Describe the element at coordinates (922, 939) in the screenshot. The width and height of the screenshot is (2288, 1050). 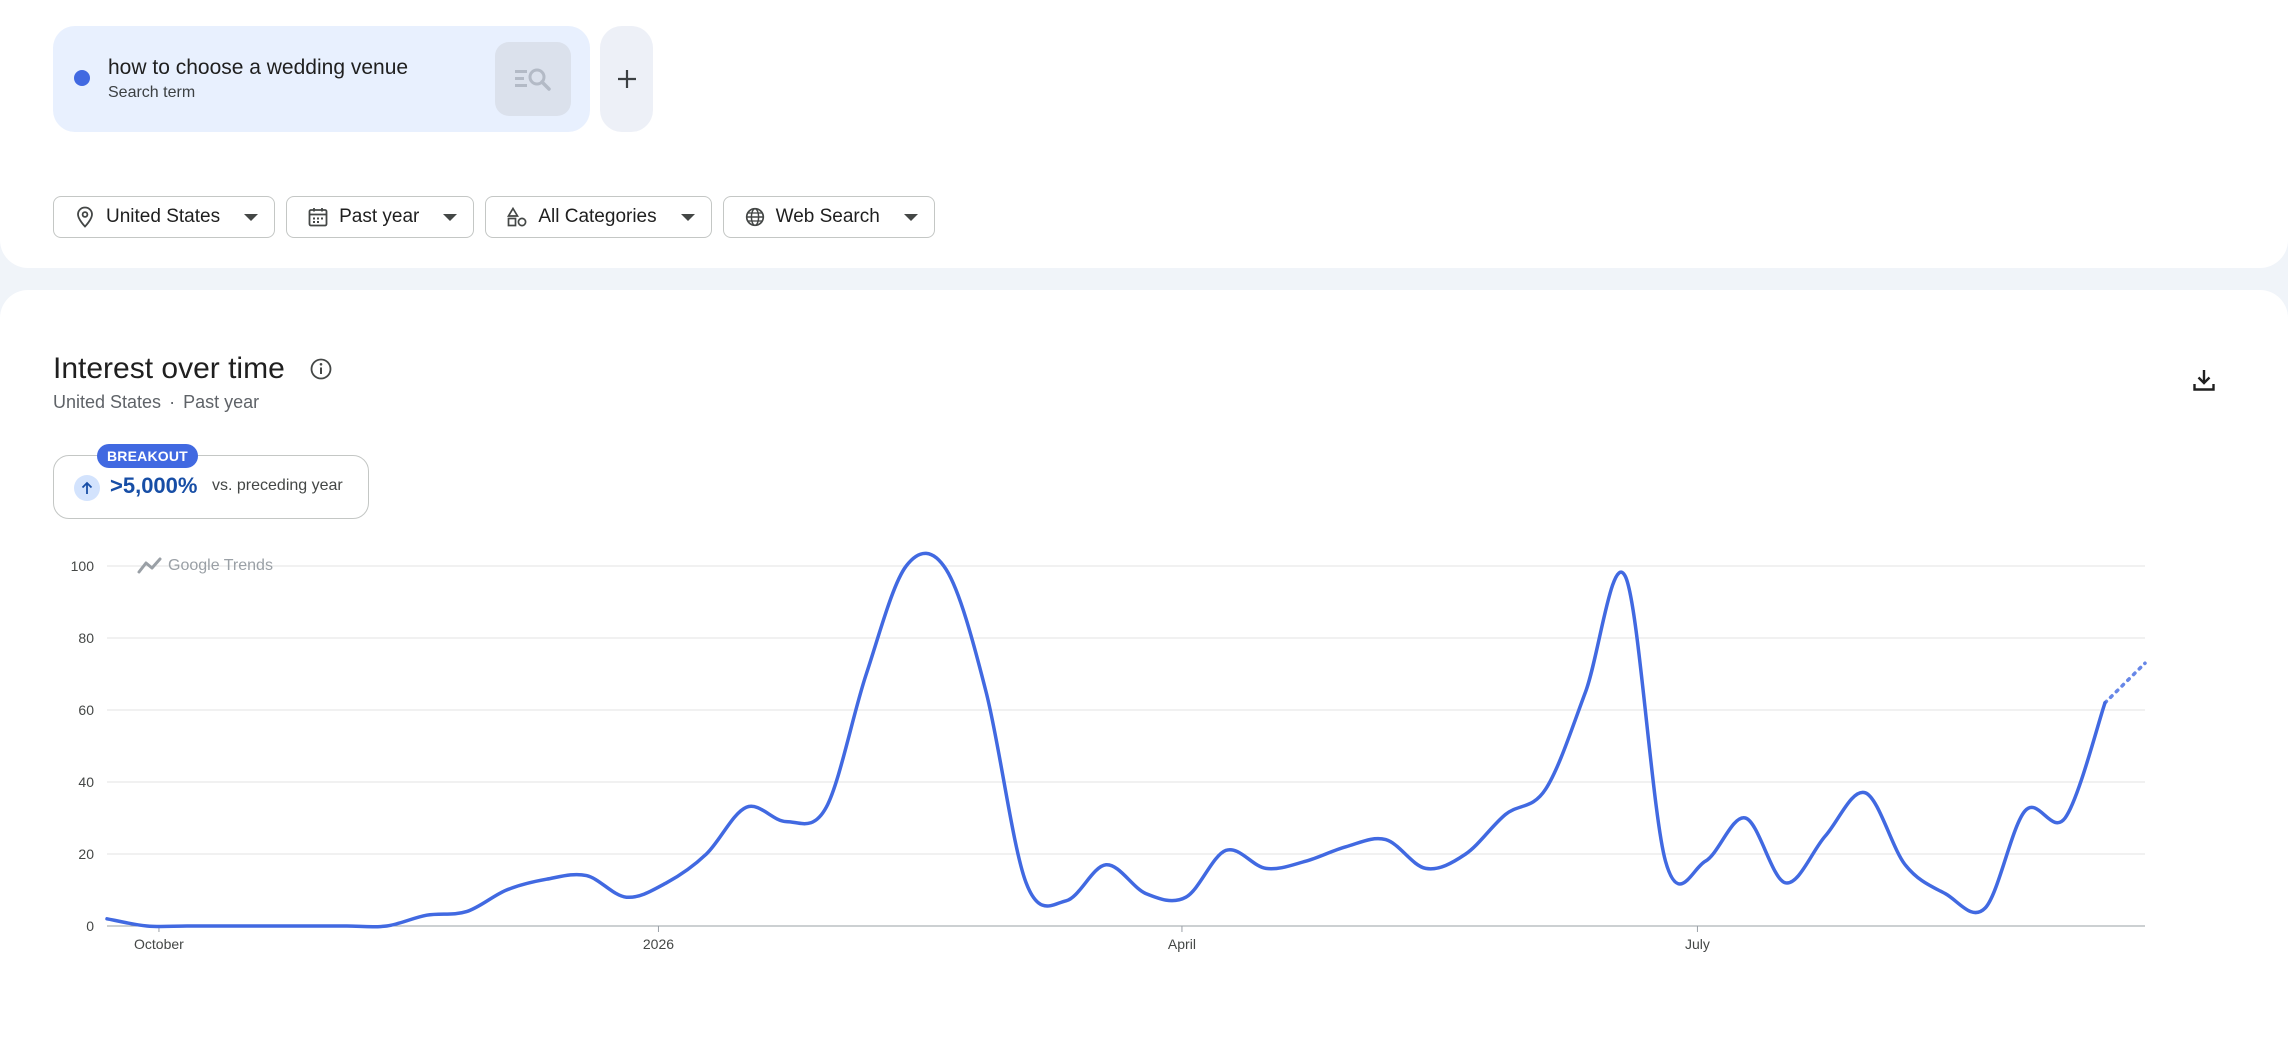
I see `x-axis: October 2026 April July` at that location.